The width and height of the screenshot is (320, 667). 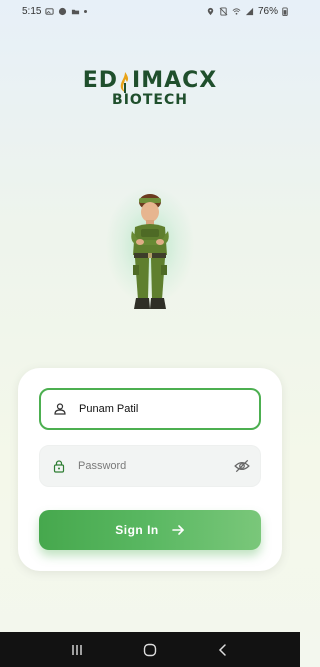 I want to click on recent-apps-button, so click(x=77, y=650).